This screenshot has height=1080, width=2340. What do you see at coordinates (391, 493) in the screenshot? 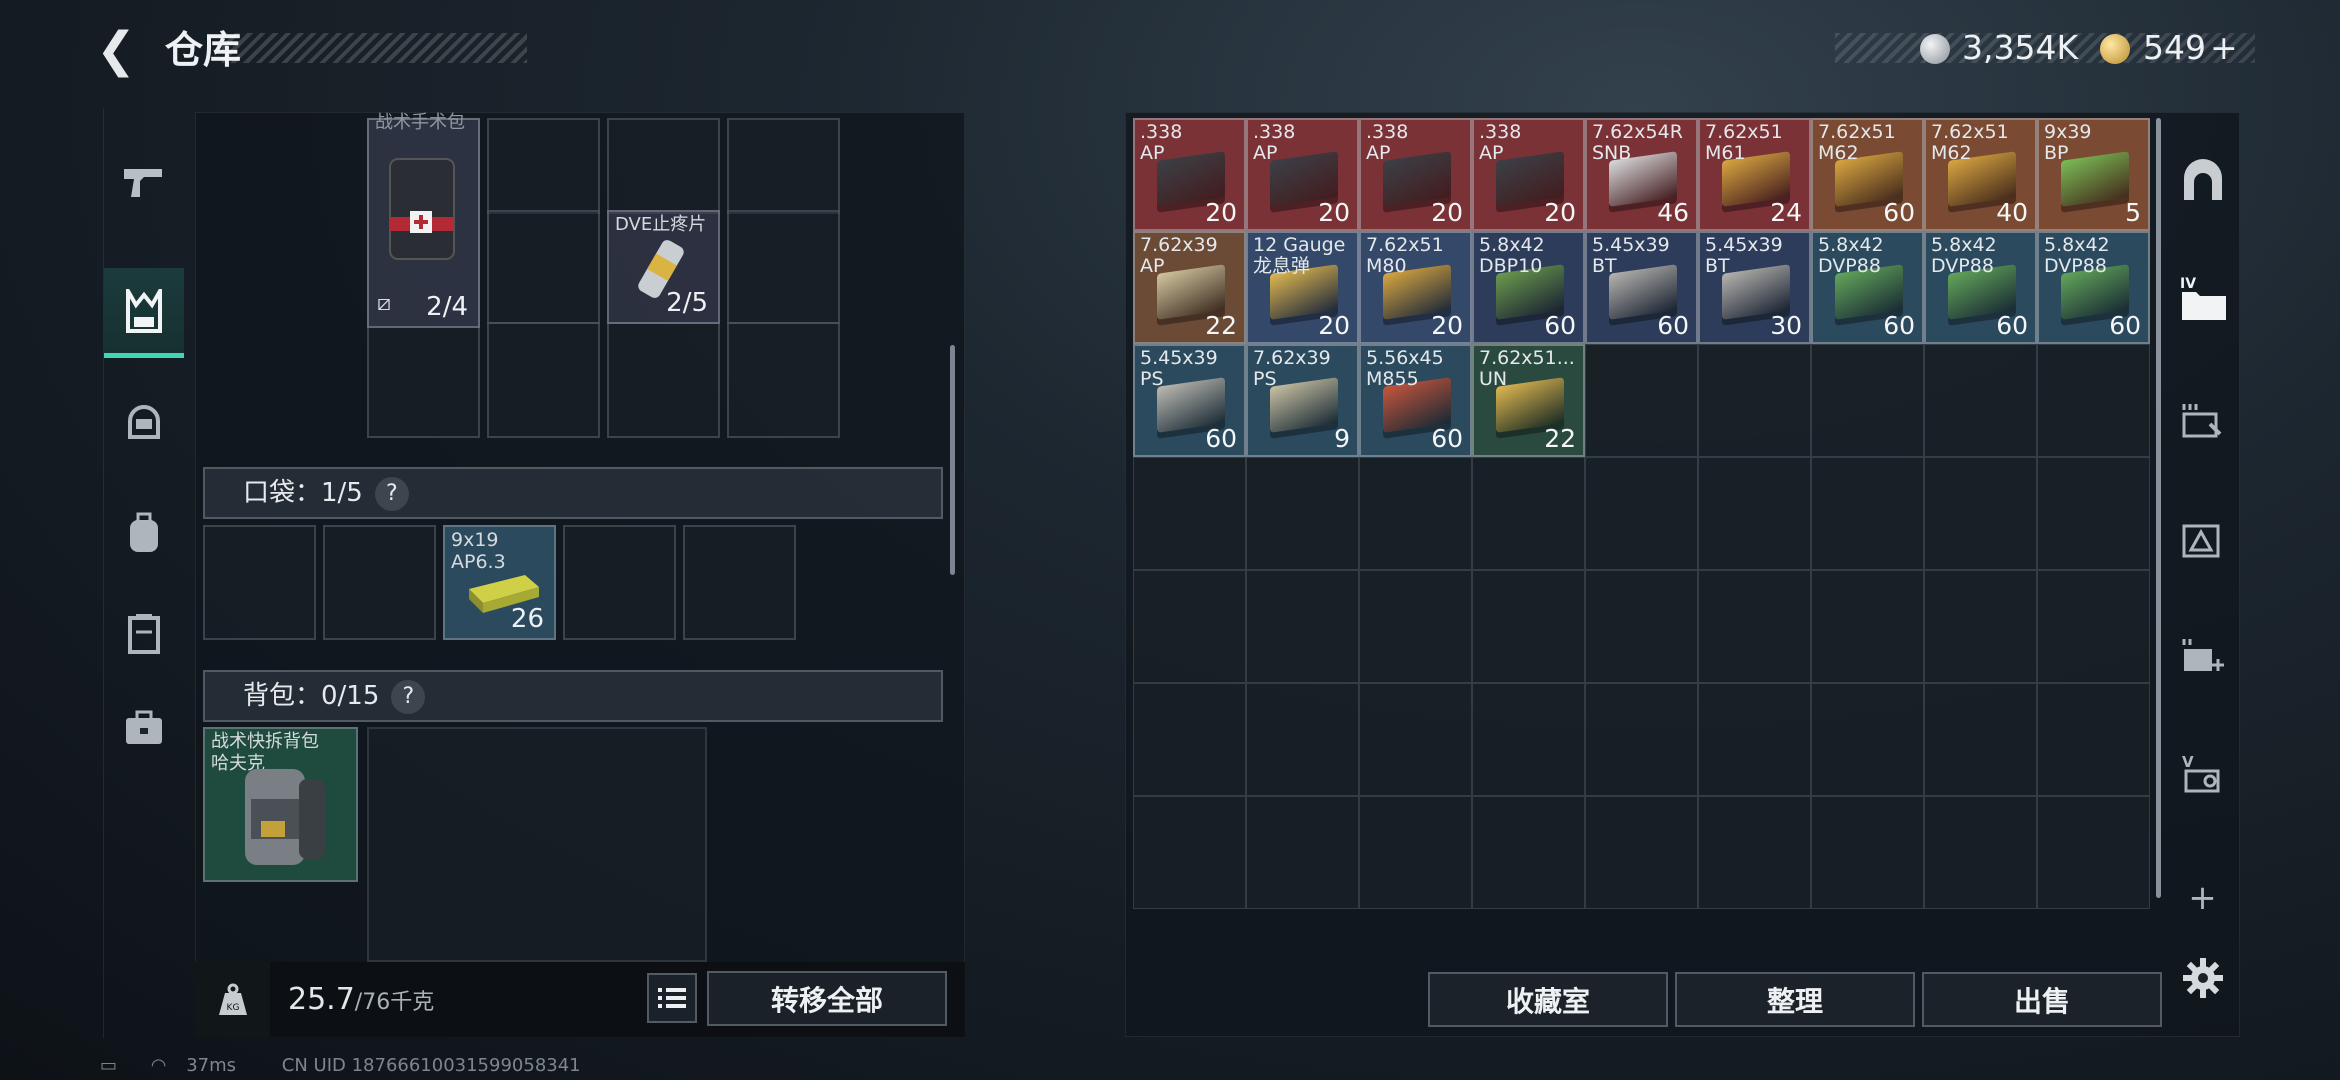
I see `pocket-help-button: ?` at bounding box center [391, 493].